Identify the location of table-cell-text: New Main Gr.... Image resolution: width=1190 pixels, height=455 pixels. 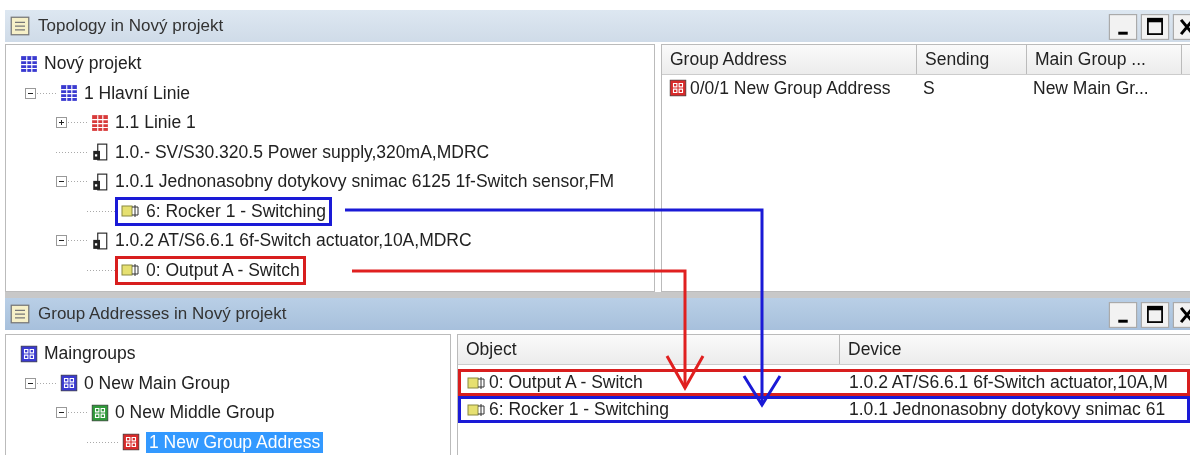
(1091, 88).